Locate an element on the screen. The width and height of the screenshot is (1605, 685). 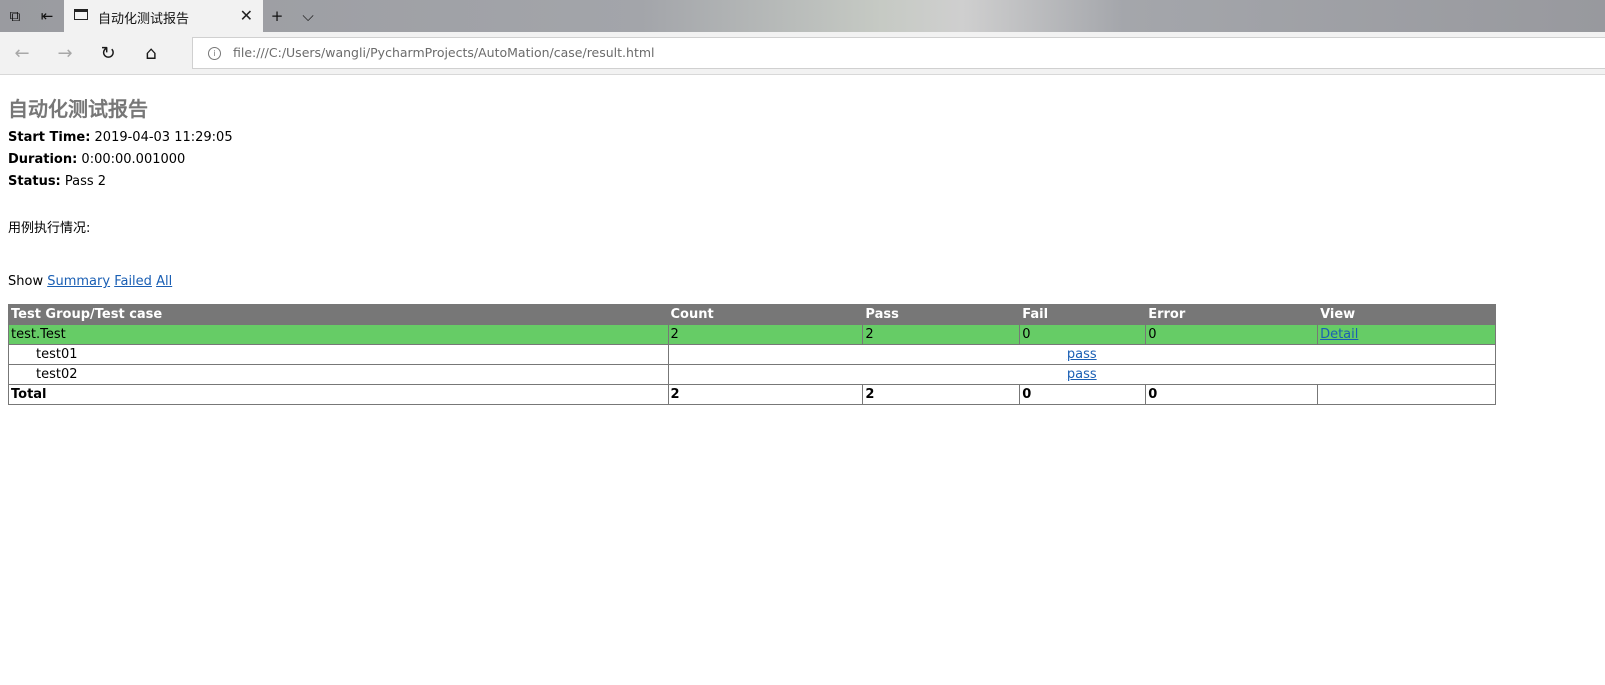
tab-title: 自动化测试报告 is located at coordinates (144, 19).